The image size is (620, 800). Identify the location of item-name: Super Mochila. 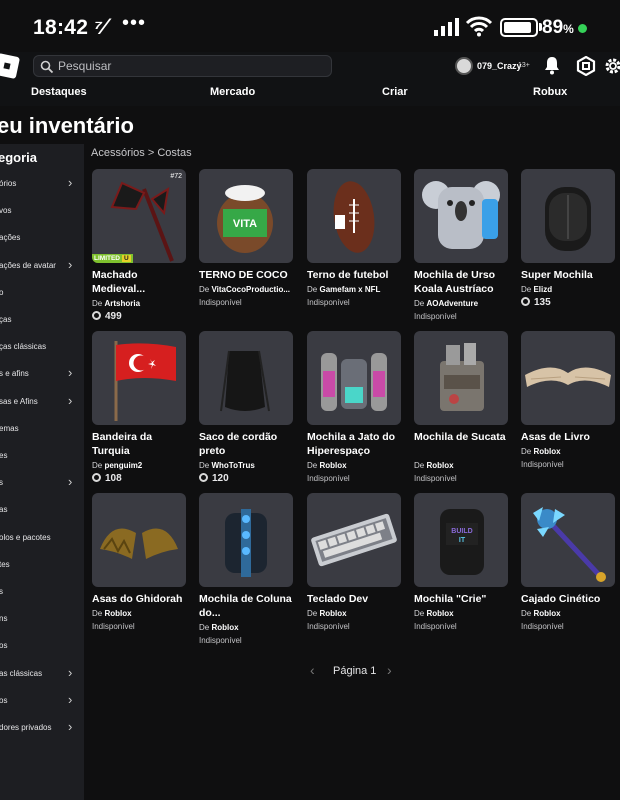
(570, 275).